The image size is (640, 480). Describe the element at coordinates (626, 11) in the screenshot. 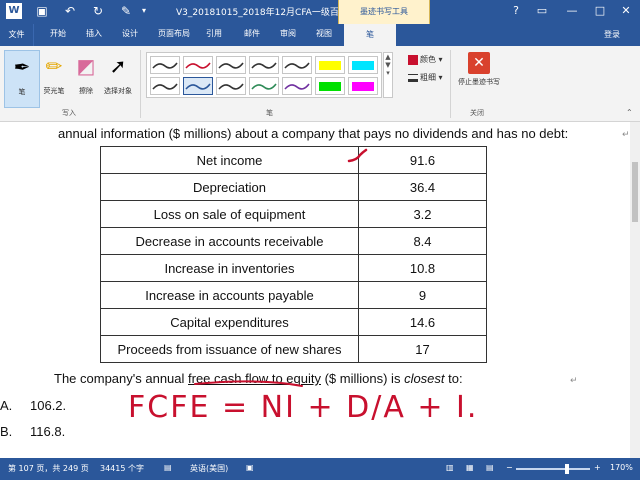

I see `close-button: ✕` at that location.